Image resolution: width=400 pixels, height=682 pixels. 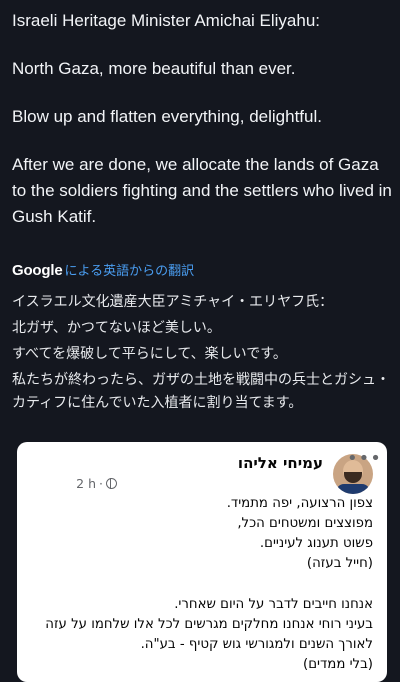 What do you see at coordinates (116, 327) in the screenshot?
I see `translated-line-2: 北ガザ、かつてないほど美しい。` at bounding box center [116, 327].